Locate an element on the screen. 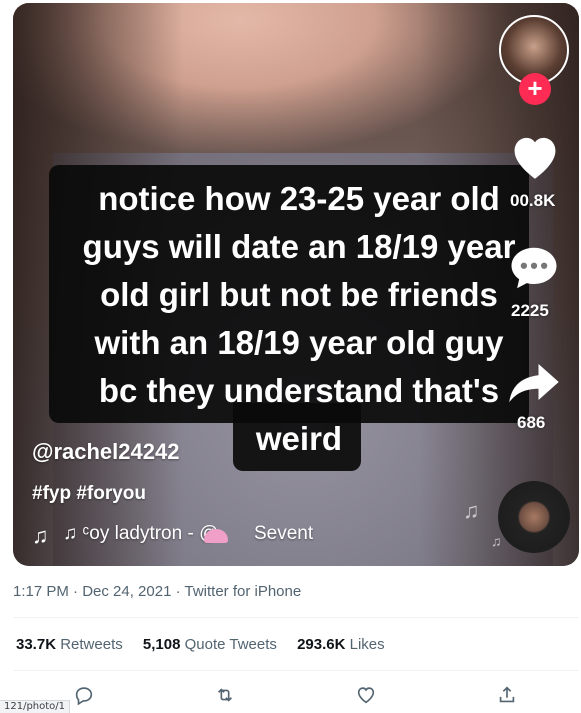 Image resolution: width=581 pixels, height=713 pixels. retweet-icon is located at coordinates (225, 695).